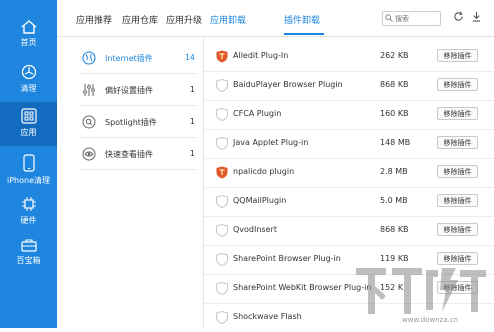 This screenshot has height=332, width=494. What do you see at coordinates (140, 19) in the screenshot?
I see `tab-app-store: 应用仓库` at bounding box center [140, 19].